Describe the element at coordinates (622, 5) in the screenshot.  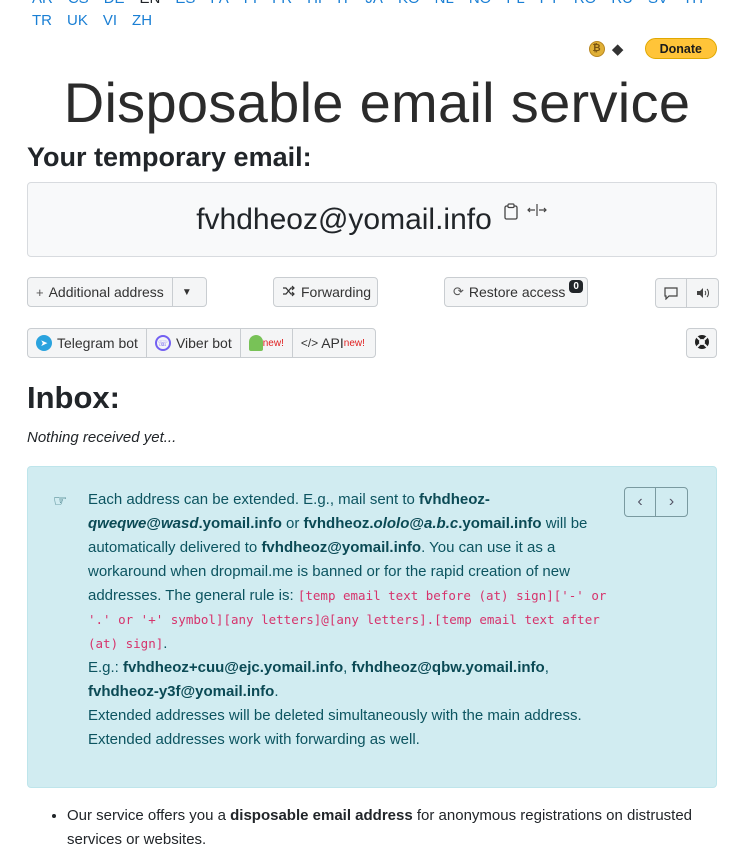
I see `language-link-ru: RU` at that location.